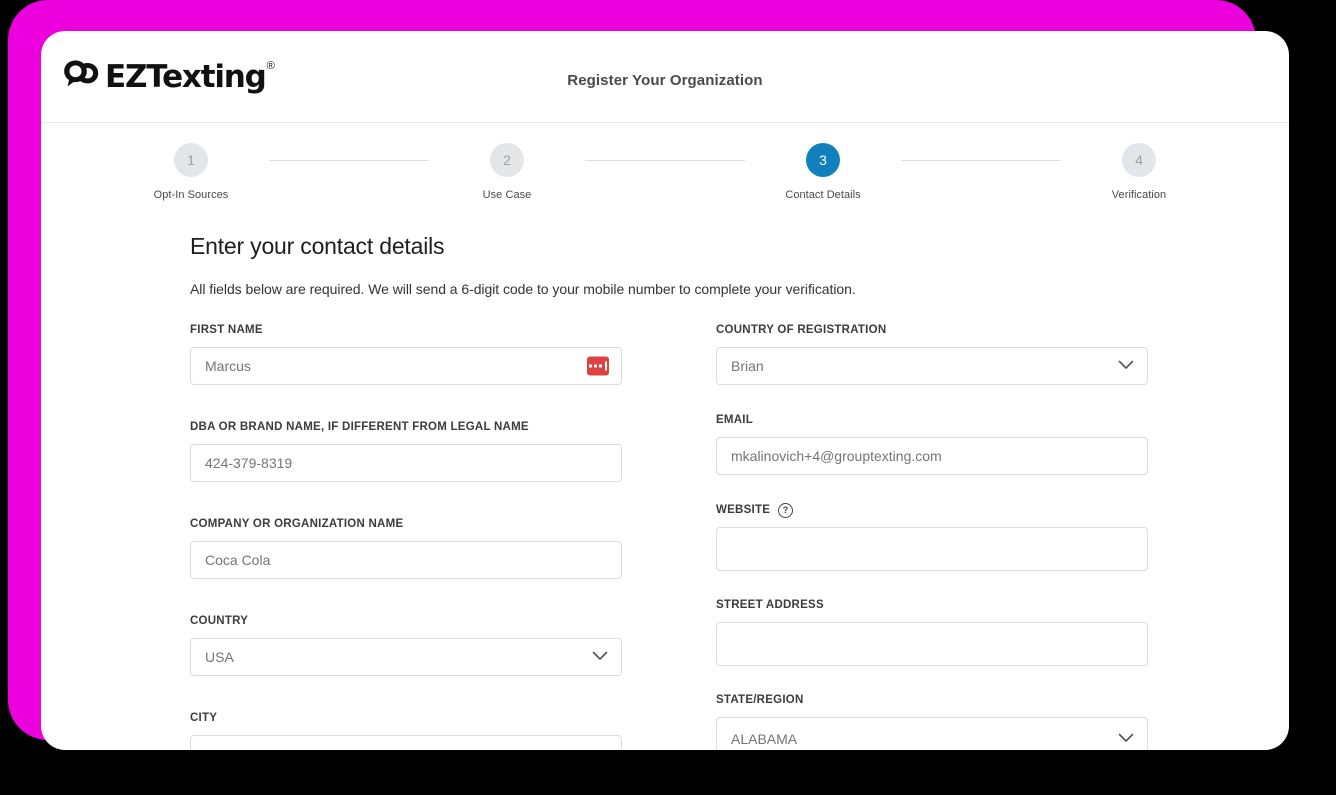 This screenshot has width=1336, height=795. Describe the element at coordinates (204, 718) in the screenshot. I see `label-text: CITY` at that location.